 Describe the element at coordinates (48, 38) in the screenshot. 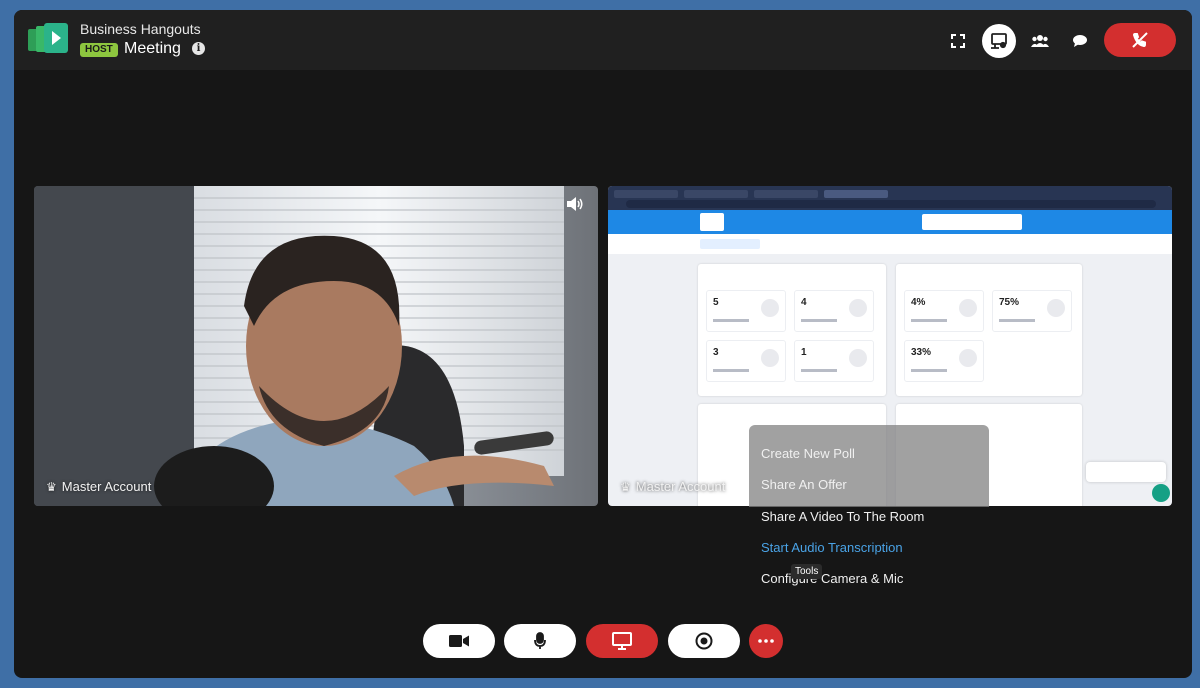

I see `app-logo` at that location.